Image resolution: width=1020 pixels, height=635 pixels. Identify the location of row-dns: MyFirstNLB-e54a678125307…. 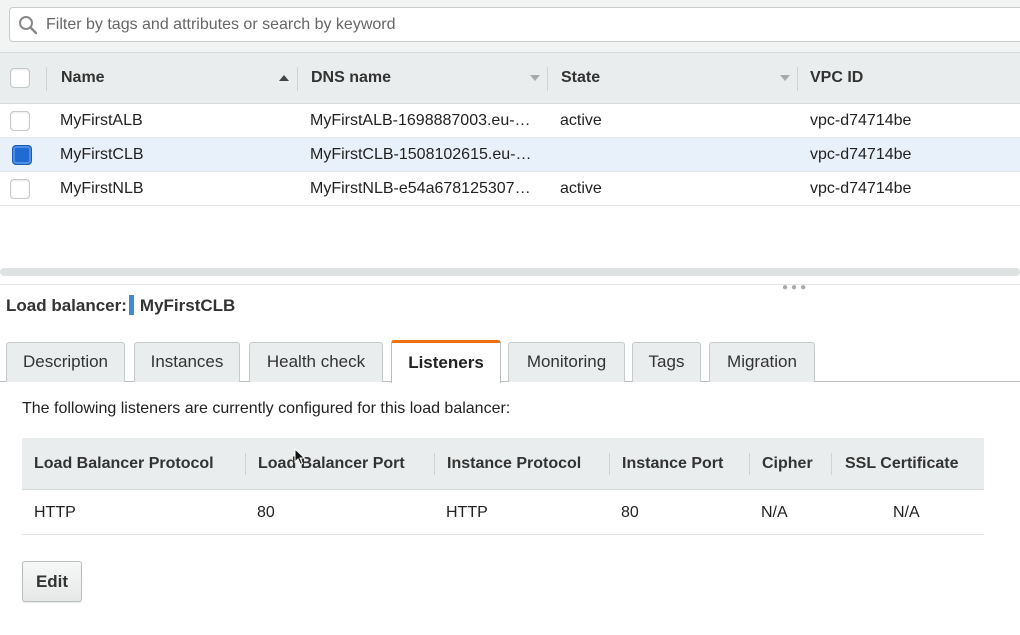
(420, 188).